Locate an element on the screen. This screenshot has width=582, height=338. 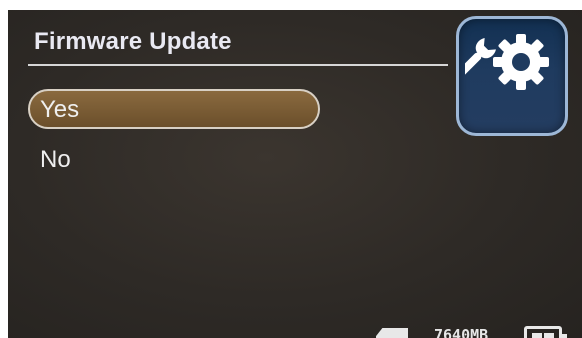
gear-wrench-icon is located at coordinates (507, 67).